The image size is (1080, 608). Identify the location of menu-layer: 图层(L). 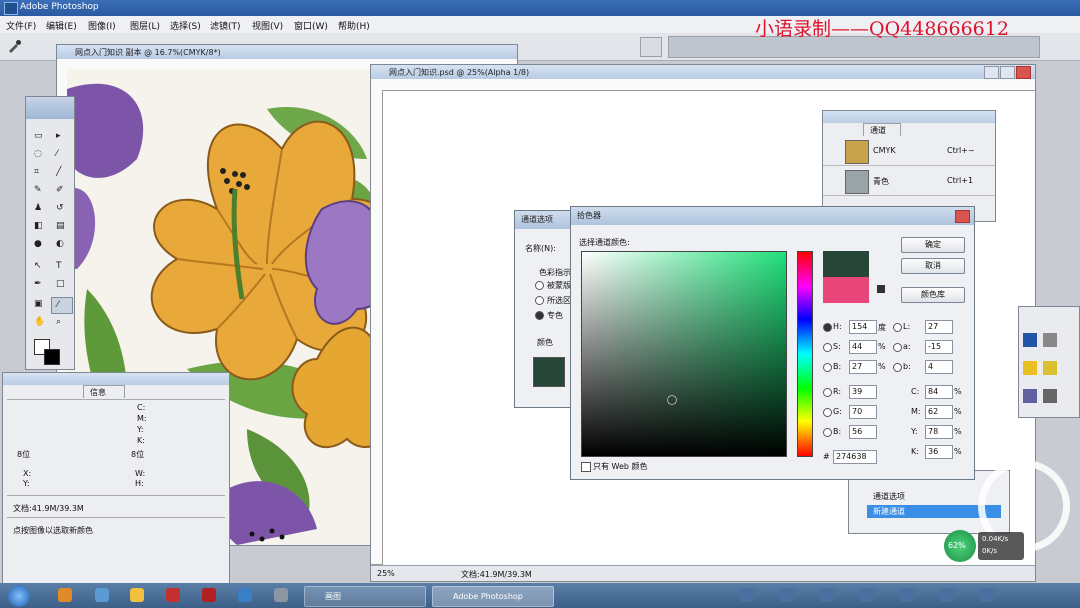
(145, 25).